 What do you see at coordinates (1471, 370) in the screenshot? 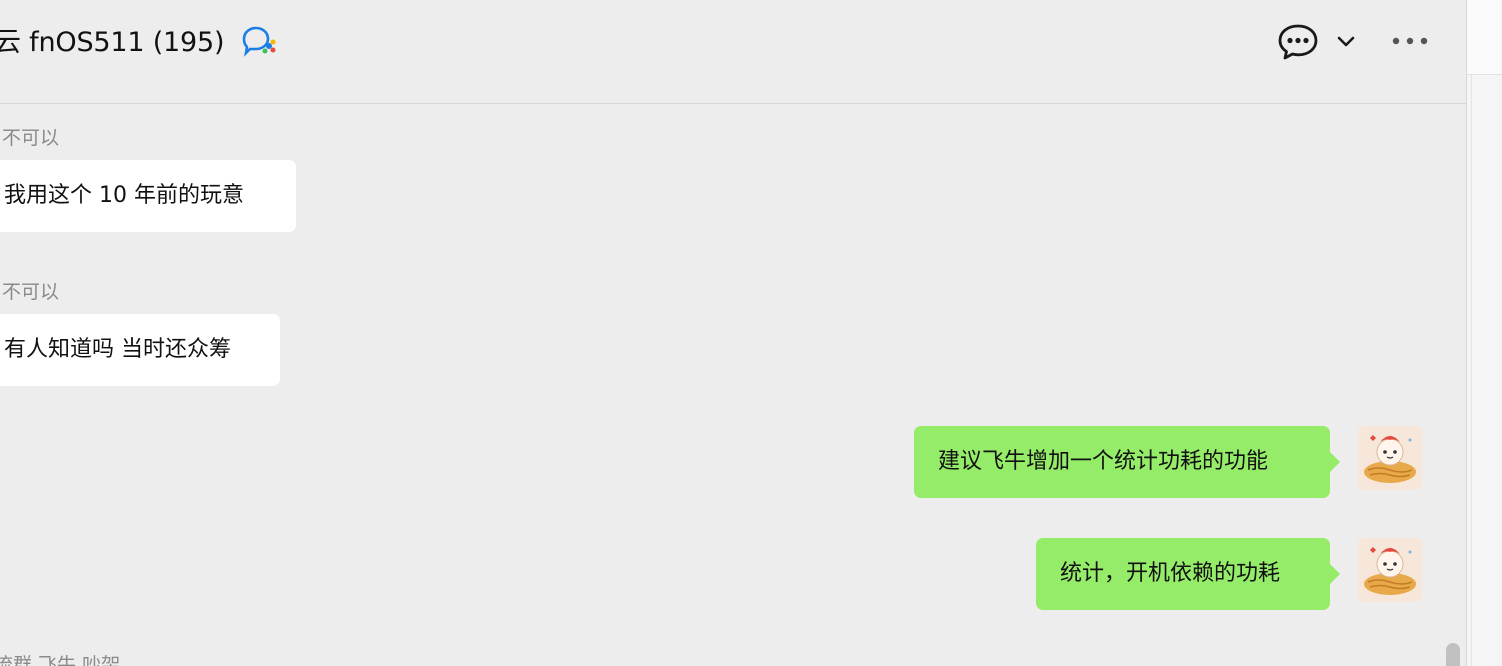
I see `divider` at bounding box center [1471, 370].